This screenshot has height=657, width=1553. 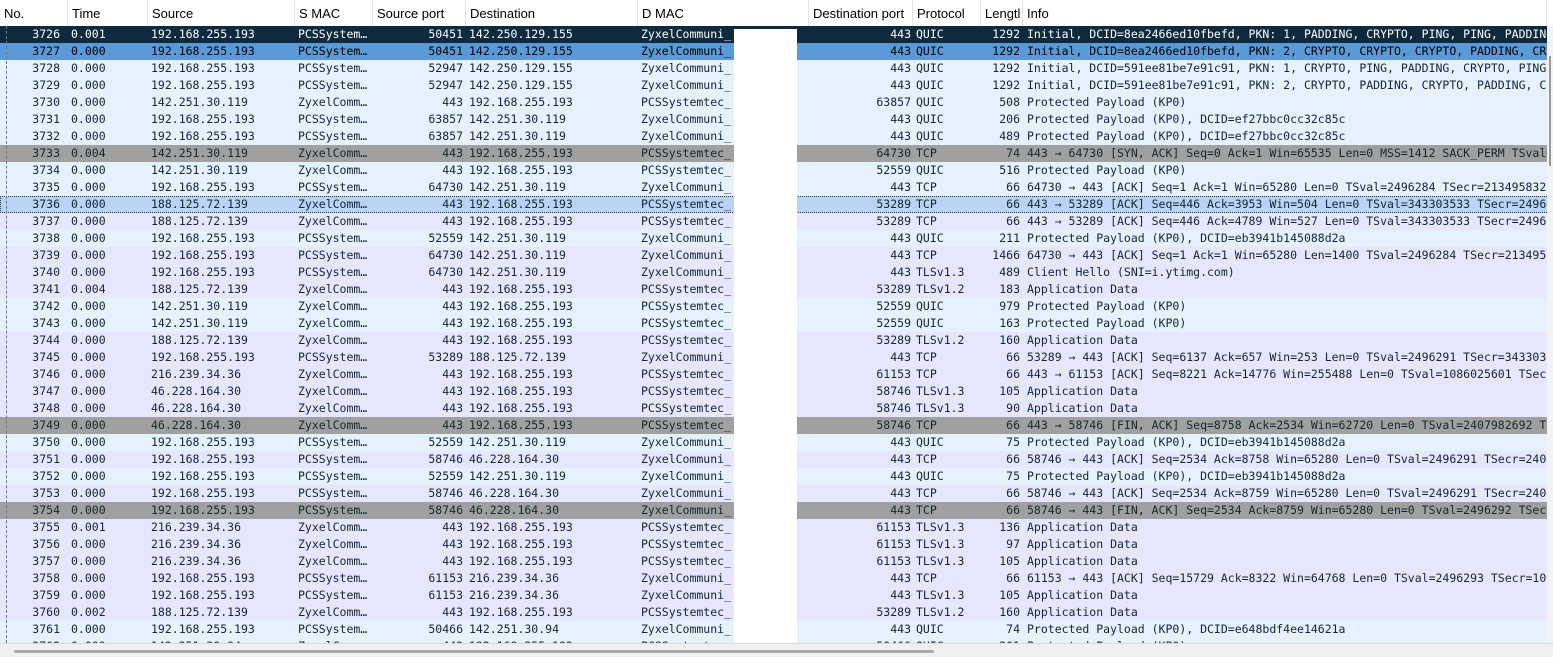 I want to click on cell-destination-port: 53289, so click(x=893, y=340).